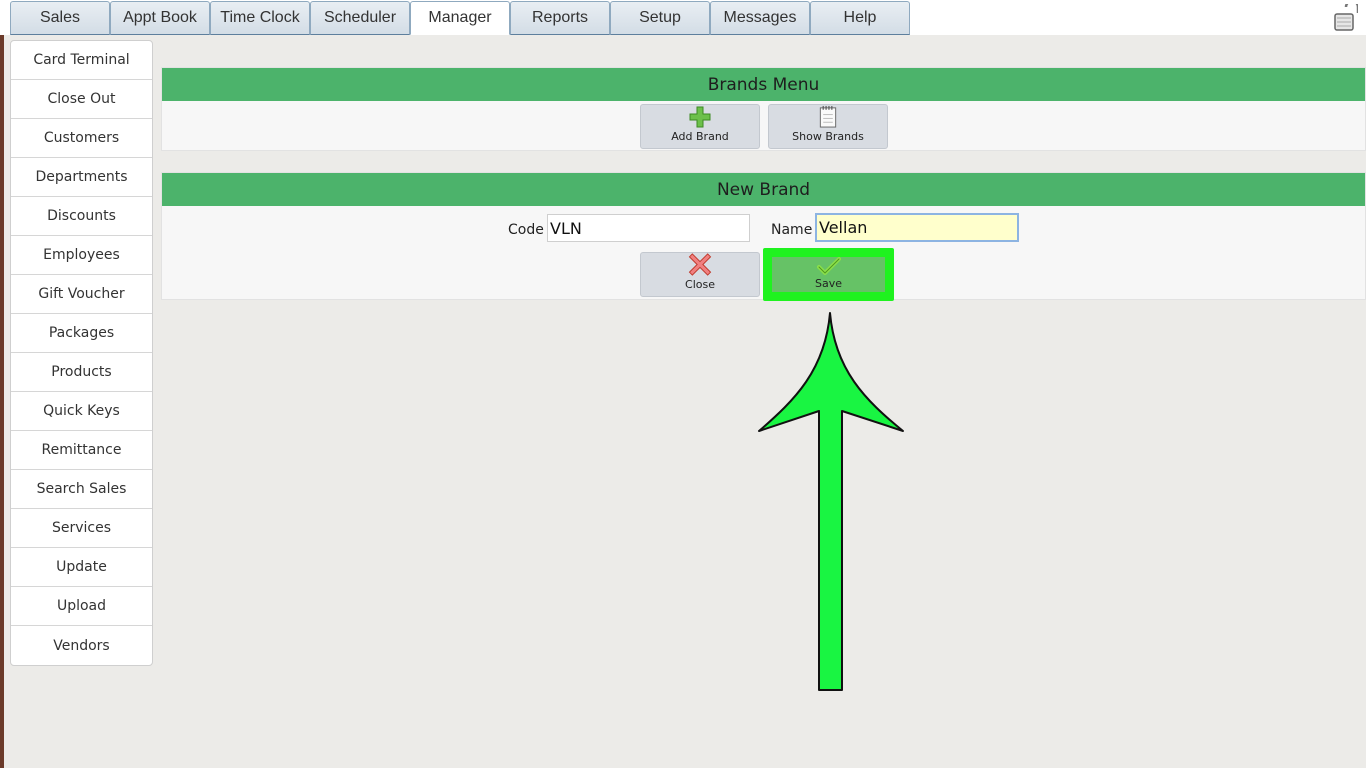  What do you see at coordinates (81, 333) in the screenshot?
I see `sidebar-item-packages: Packages` at bounding box center [81, 333].